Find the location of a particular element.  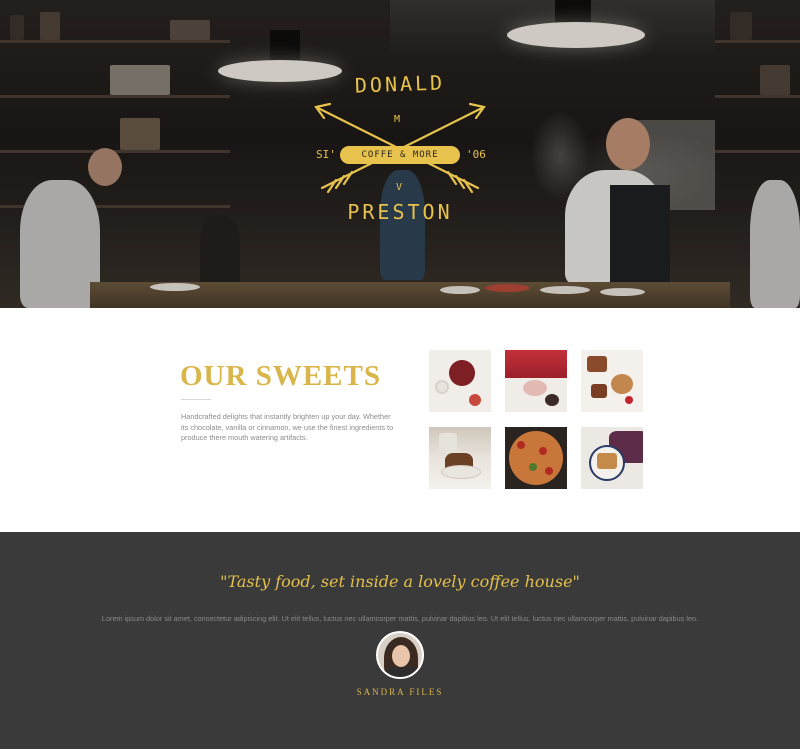

logo-name-bottom: PRESTON is located at coordinates (400, 212).